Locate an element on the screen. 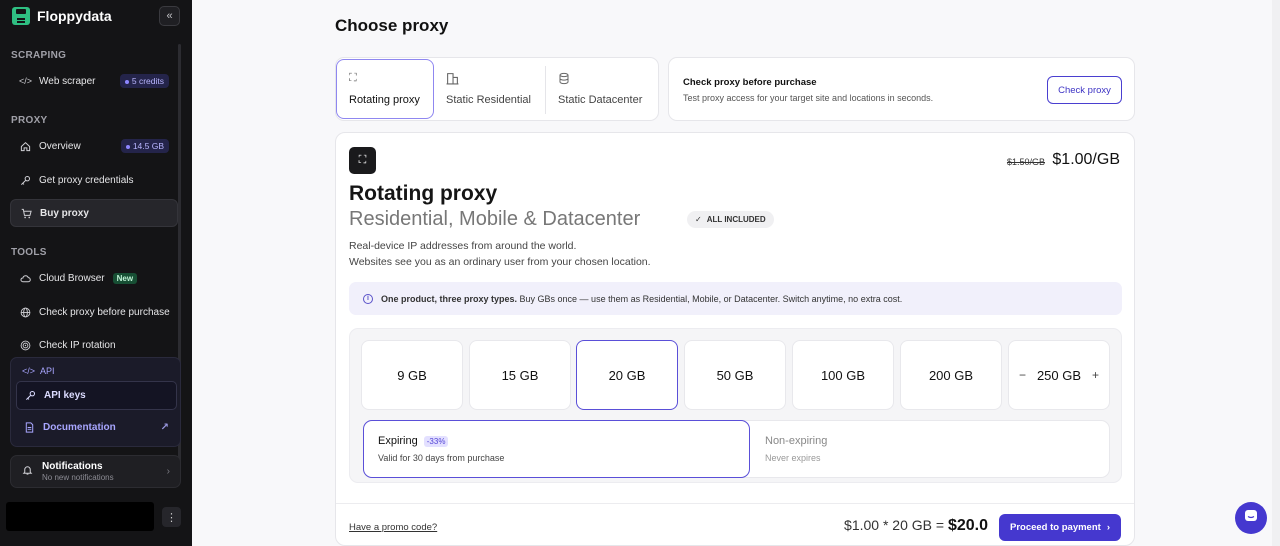  chat-support-button is located at coordinates (1251, 518).